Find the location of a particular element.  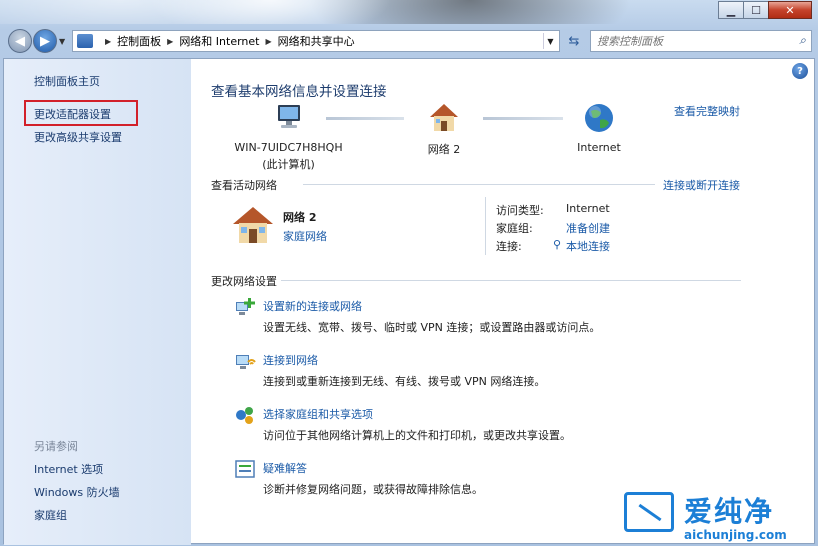

map-node-internet: Internet is located at coordinates (599, 127).